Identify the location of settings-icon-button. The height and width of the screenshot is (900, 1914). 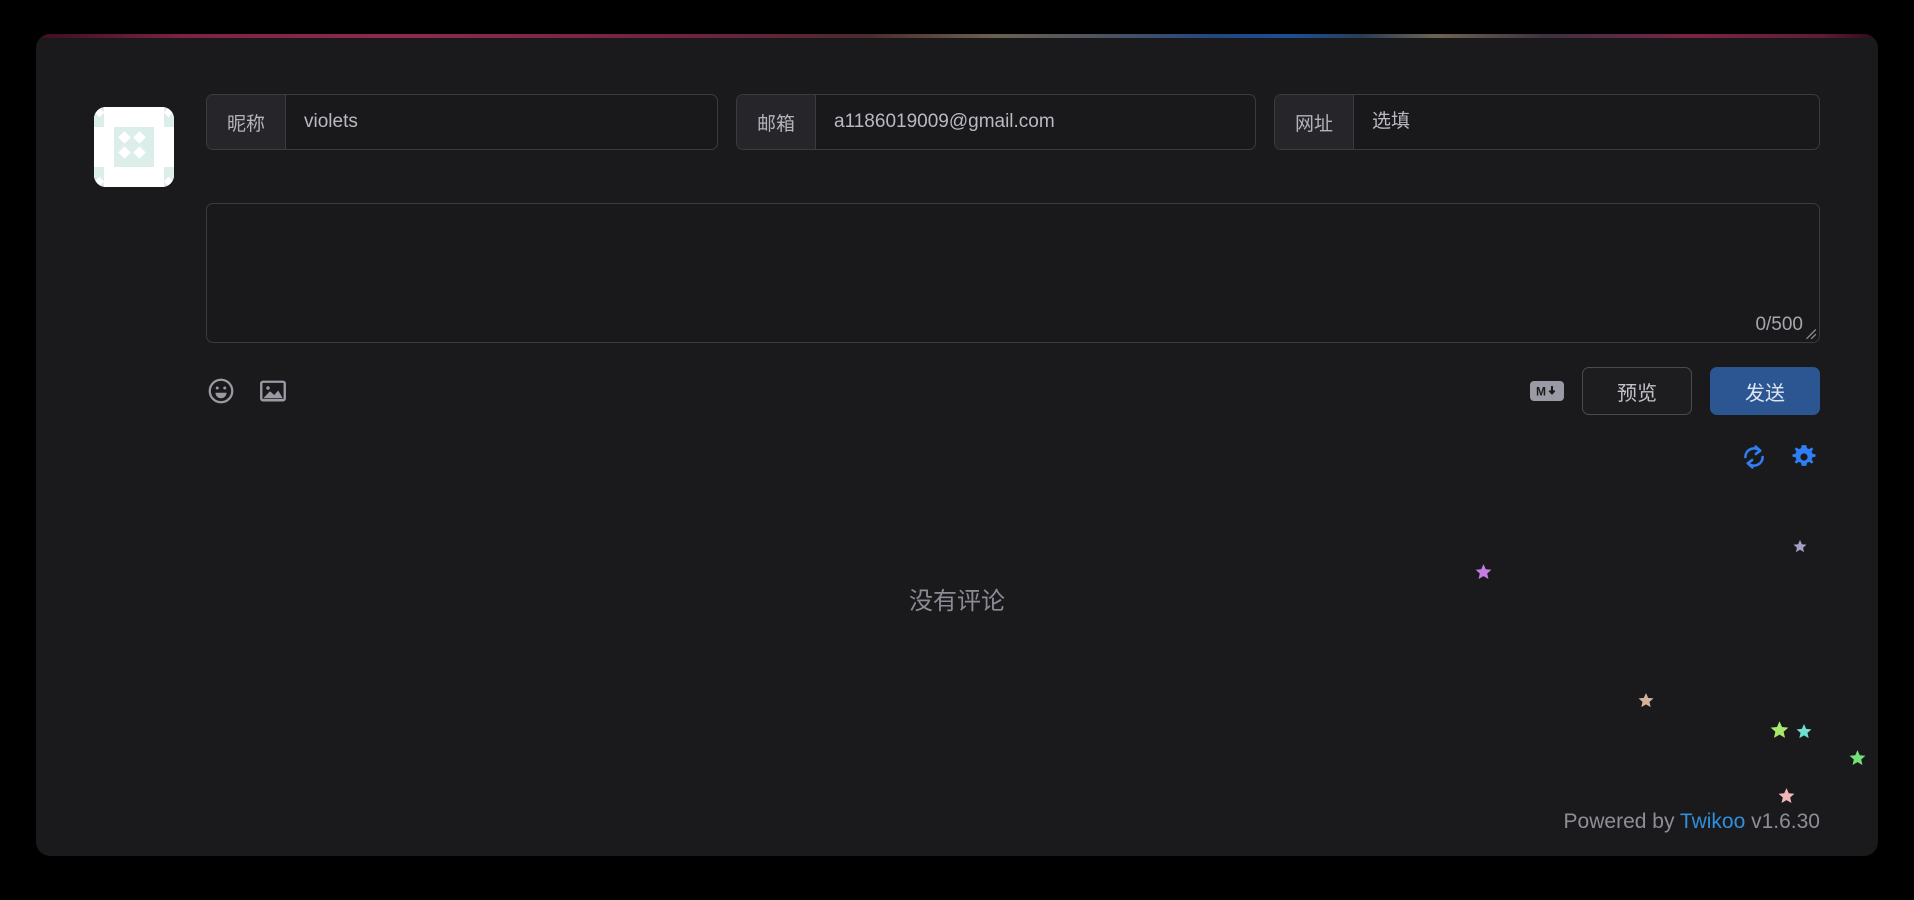
(1804, 457).